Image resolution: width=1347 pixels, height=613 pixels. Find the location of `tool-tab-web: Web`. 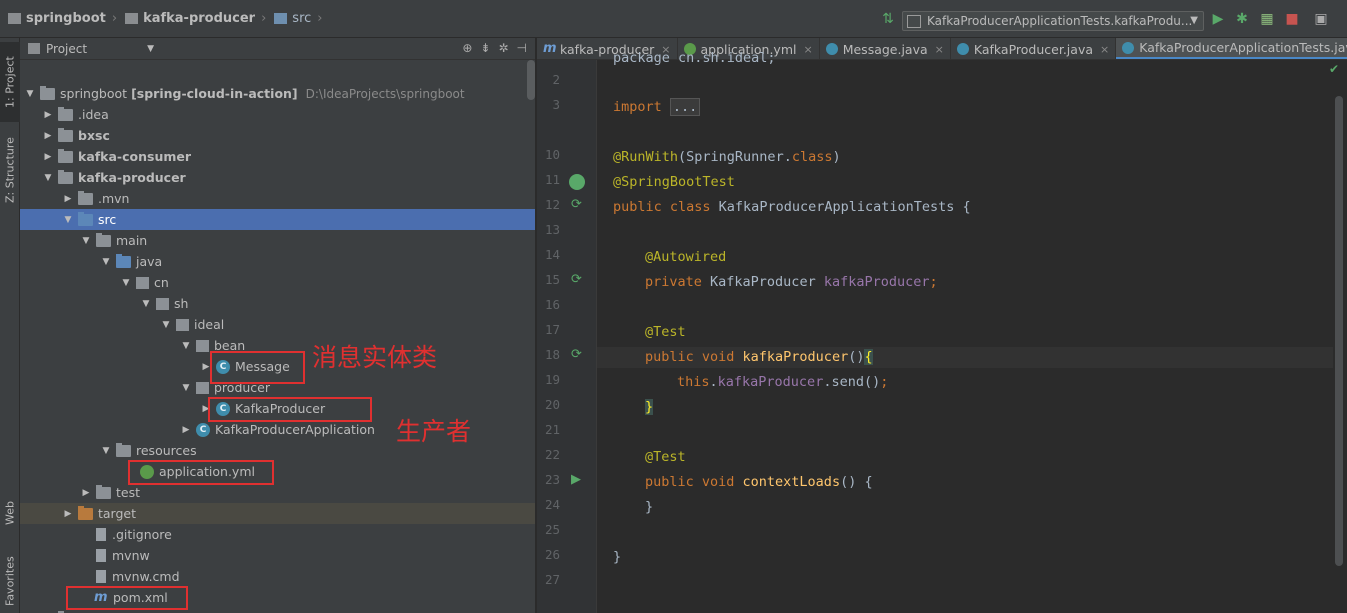

tool-tab-web: Web is located at coordinates (10, 513).